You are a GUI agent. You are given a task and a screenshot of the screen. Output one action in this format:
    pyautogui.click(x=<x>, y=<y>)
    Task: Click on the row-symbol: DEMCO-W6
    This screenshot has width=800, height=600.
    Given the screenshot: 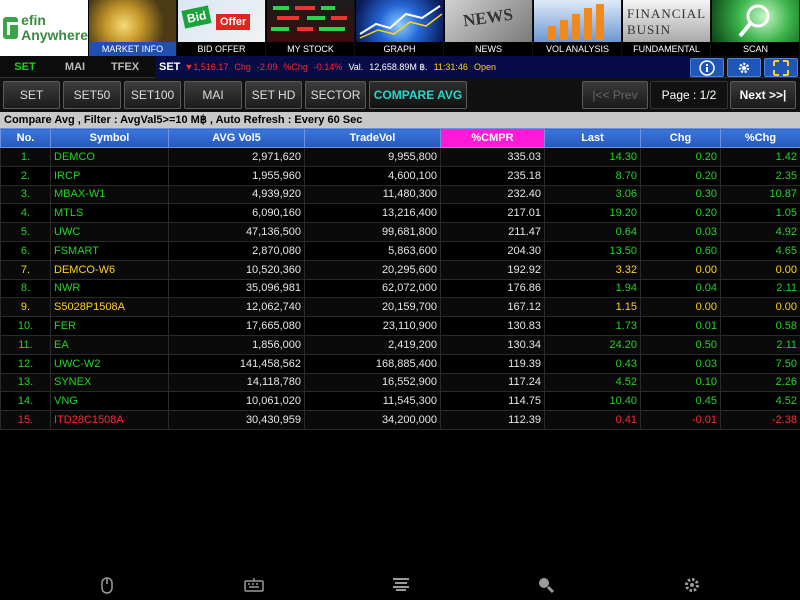 What is the action you would take?
    pyautogui.click(x=109, y=269)
    